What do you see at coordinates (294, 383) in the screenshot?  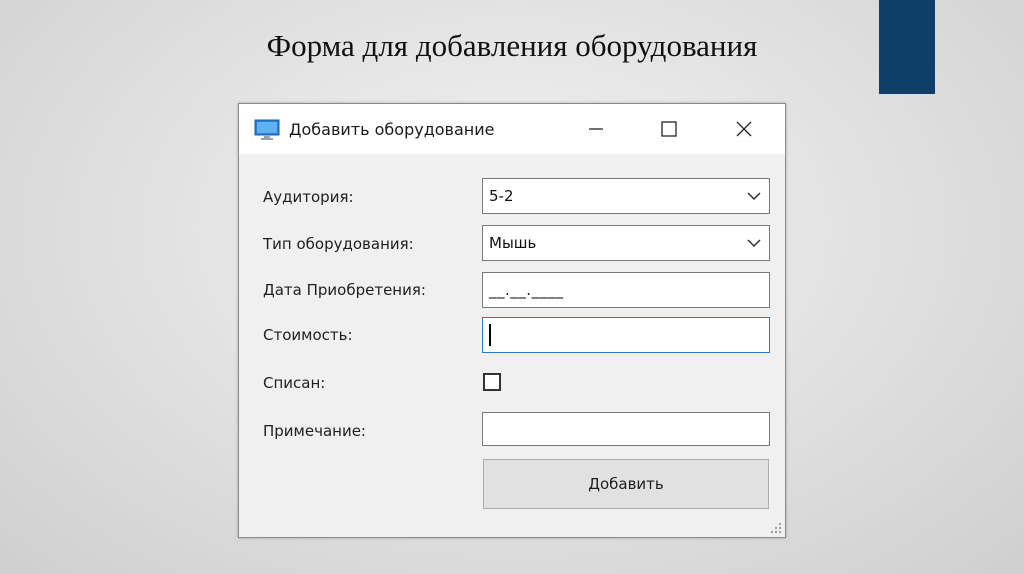 I see `written-off-label: Списан:` at bounding box center [294, 383].